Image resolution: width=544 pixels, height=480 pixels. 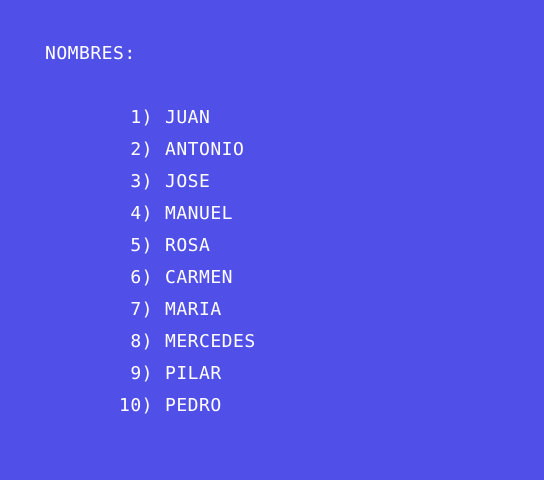 What do you see at coordinates (199, 277) in the screenshot?
I see `item-name: CARMEN` at bounding box center [199, 277].